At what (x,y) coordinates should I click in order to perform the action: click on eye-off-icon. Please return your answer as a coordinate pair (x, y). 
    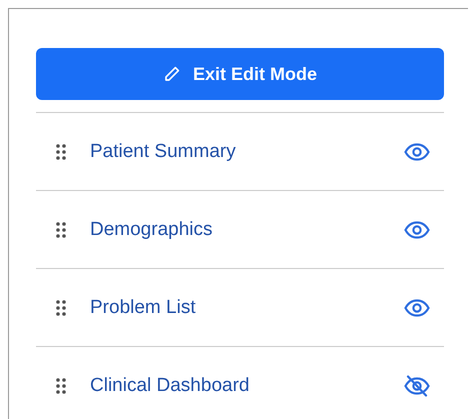
    Looking at the image, I should click on (417, 385).